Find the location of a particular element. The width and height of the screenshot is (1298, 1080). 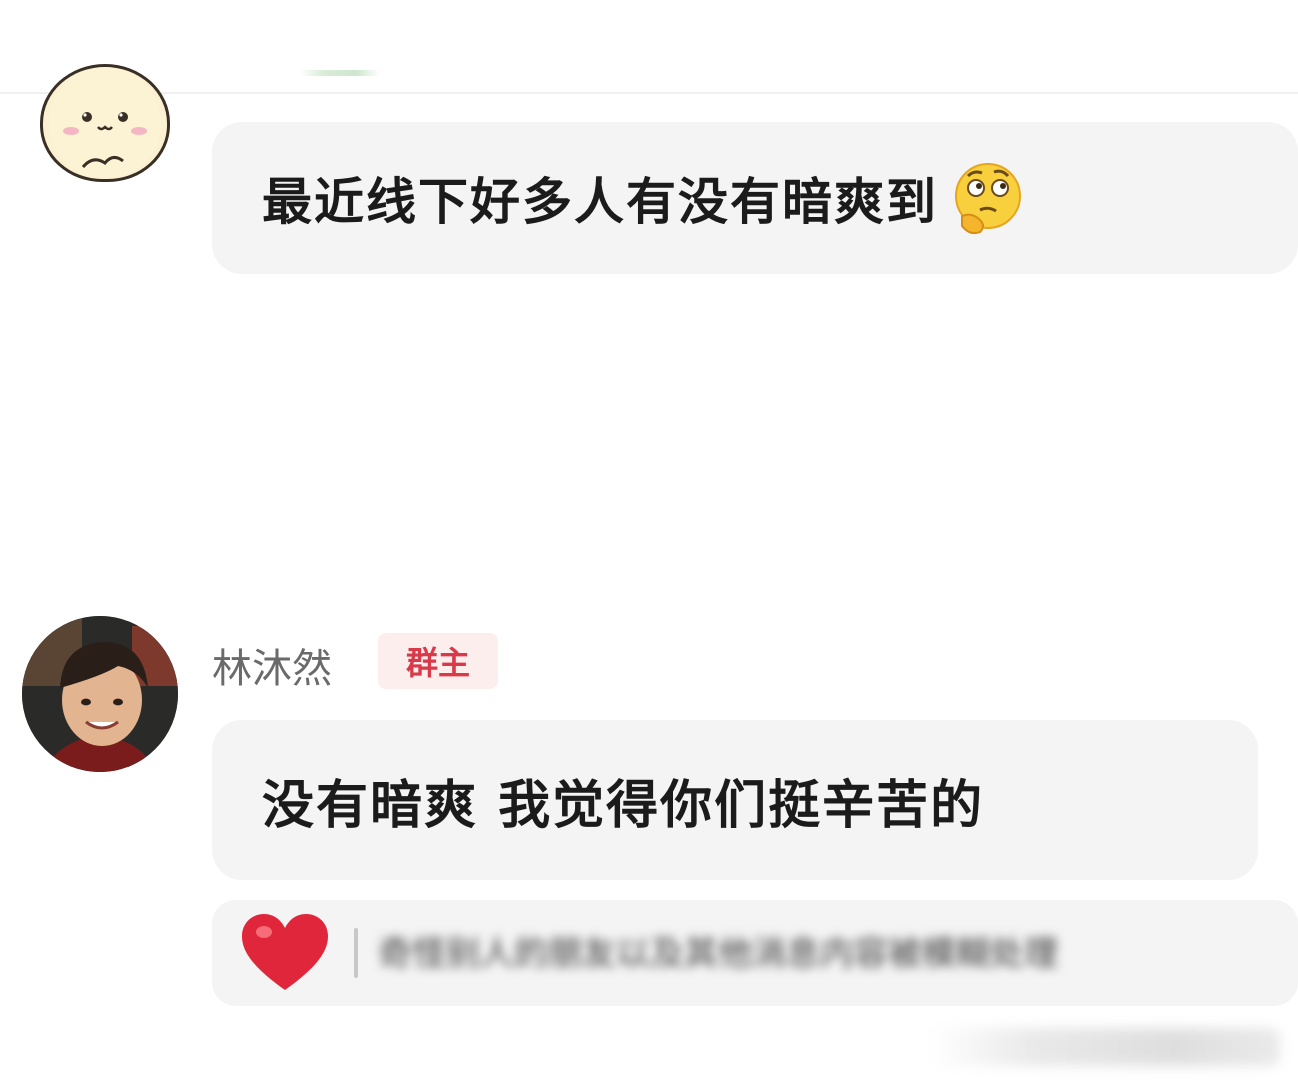

sender-name: 林沐然 is located at coordinates (272, 665).